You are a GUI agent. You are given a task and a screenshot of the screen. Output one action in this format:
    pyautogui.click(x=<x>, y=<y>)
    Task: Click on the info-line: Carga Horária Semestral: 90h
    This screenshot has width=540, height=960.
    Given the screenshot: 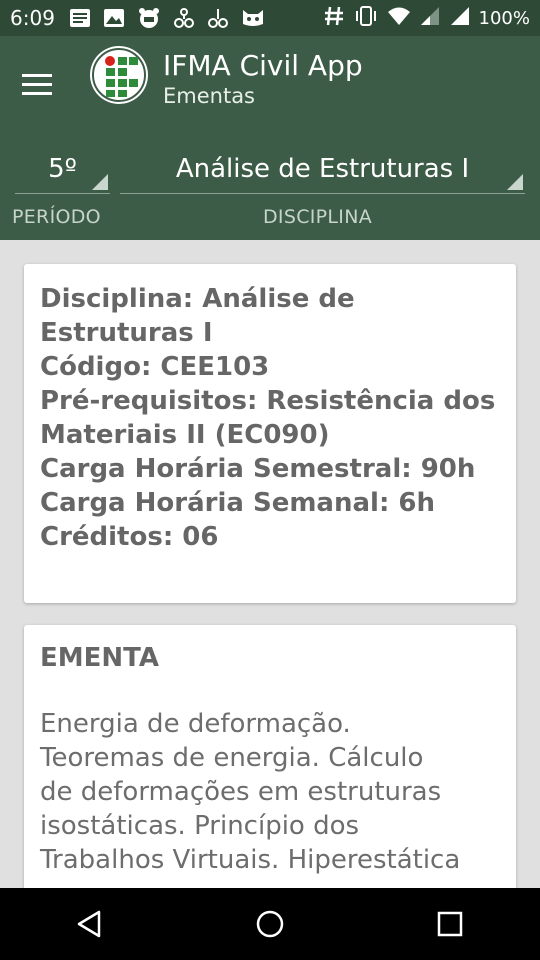 What is the action you would take?
    pyautogui.click(x=258, y=469)
    